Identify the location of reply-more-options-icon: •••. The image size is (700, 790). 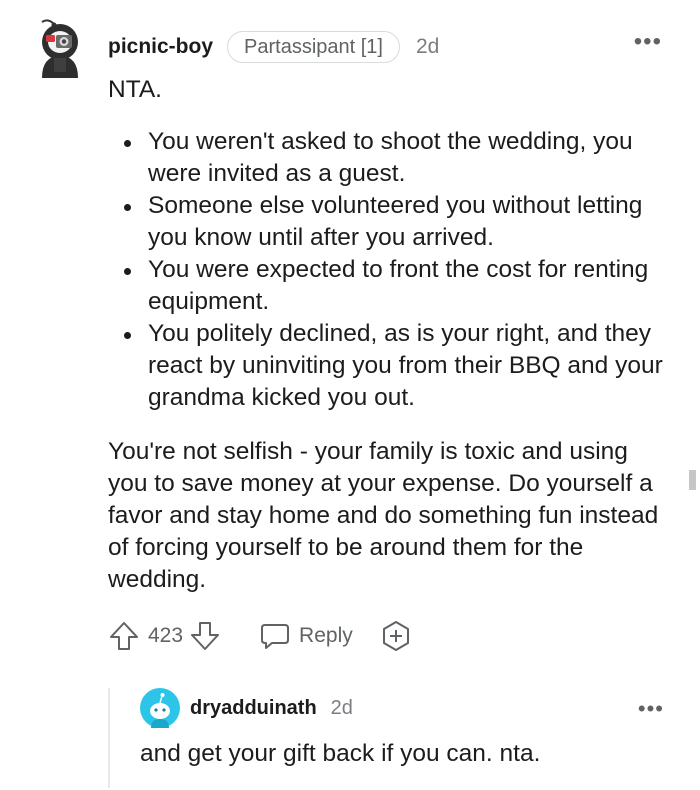
(651, 709).